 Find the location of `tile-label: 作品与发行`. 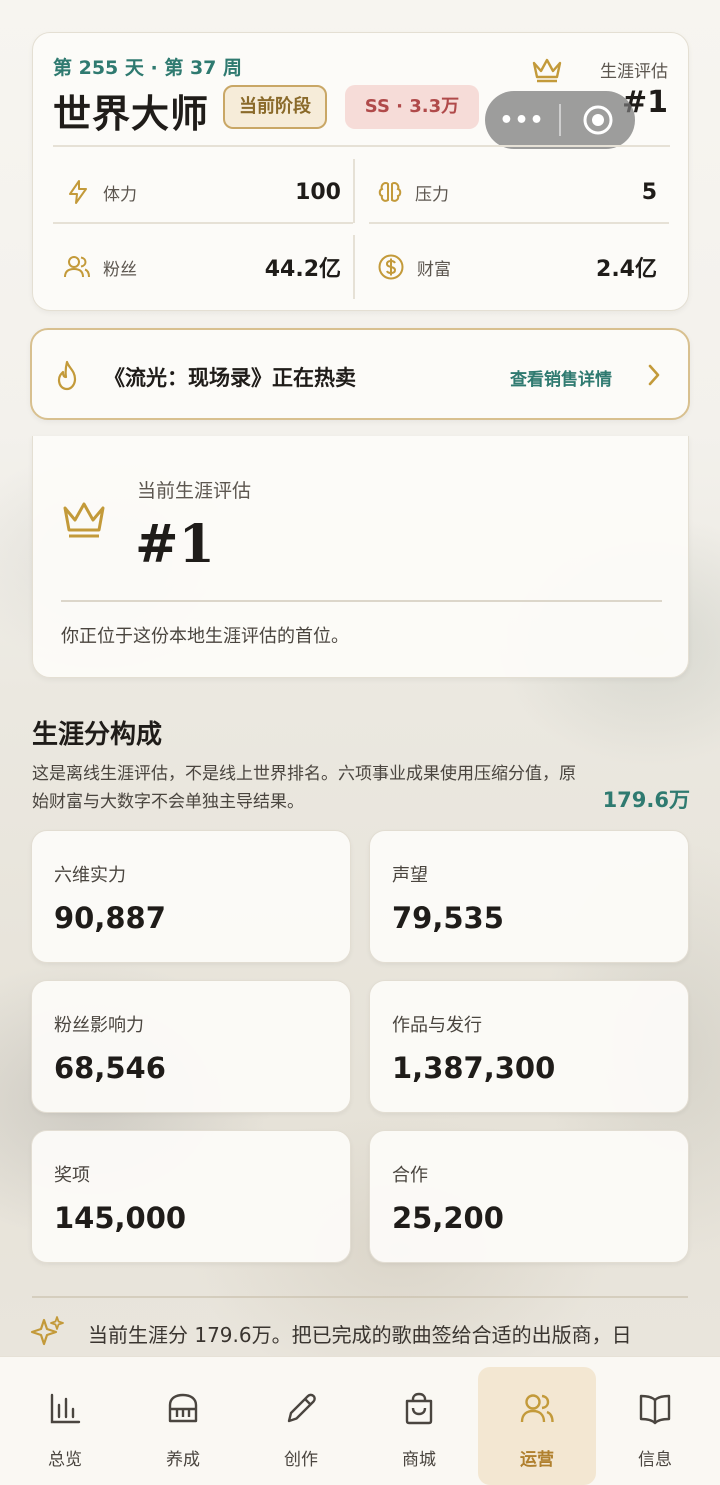

tile-label: 作品与发行 is located at coordinates (437, 1025).